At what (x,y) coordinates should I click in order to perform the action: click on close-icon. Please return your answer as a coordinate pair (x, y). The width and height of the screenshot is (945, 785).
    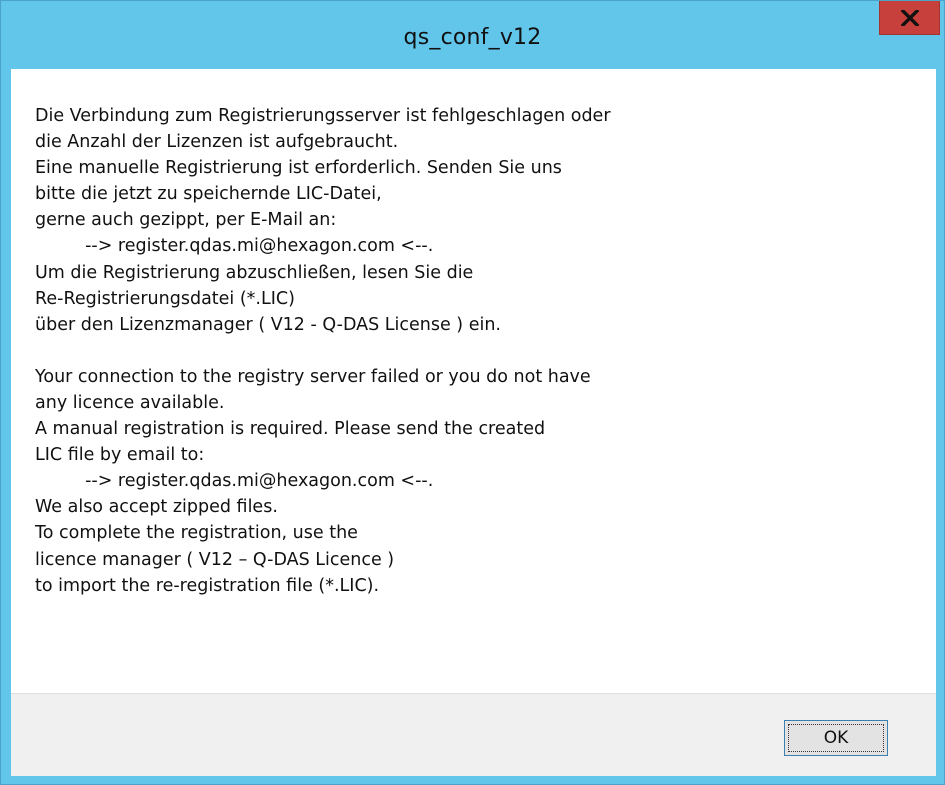
    Looking at the image, I should click on (909, 17).